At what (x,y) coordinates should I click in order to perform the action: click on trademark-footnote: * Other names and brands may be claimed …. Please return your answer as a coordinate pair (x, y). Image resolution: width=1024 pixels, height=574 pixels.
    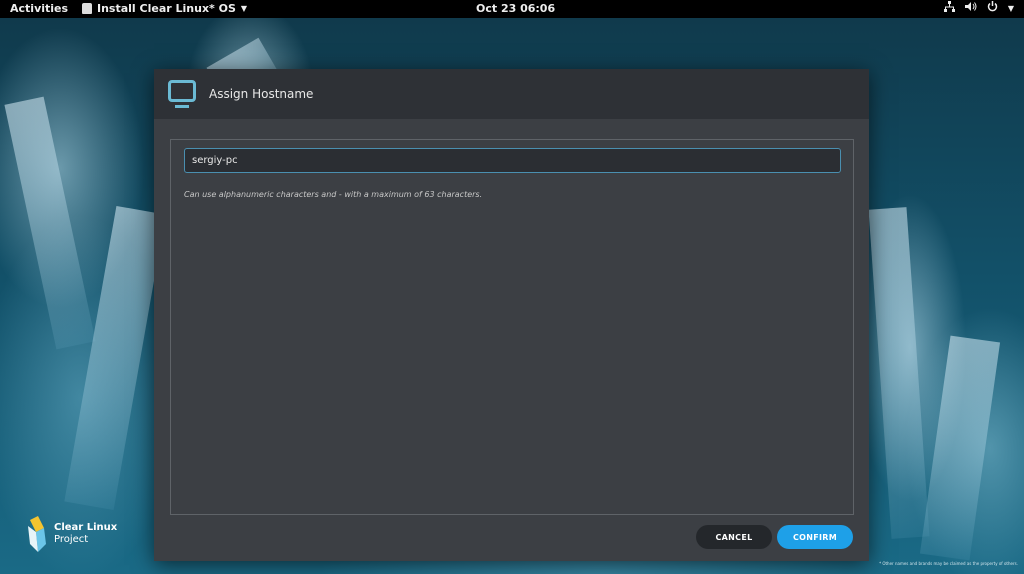
    Looking at the image, I should click on (948, 563).